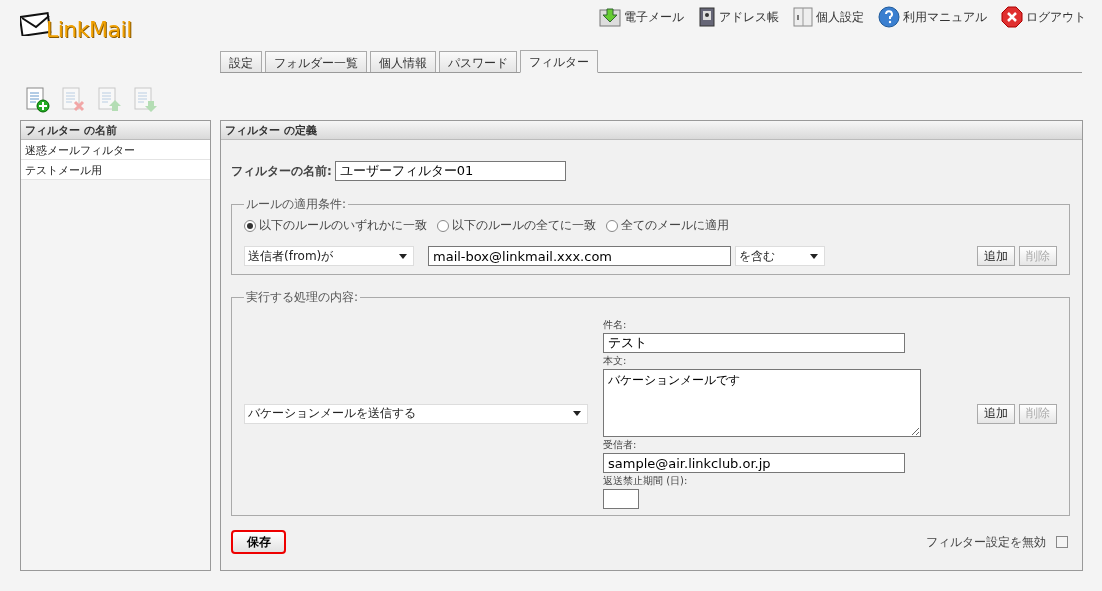  What do you see at coordinates (754, 463) in the screenshot?
I see `recipient-field: sample@air.linkclub.or.jp` at bounding box center [754, 463].